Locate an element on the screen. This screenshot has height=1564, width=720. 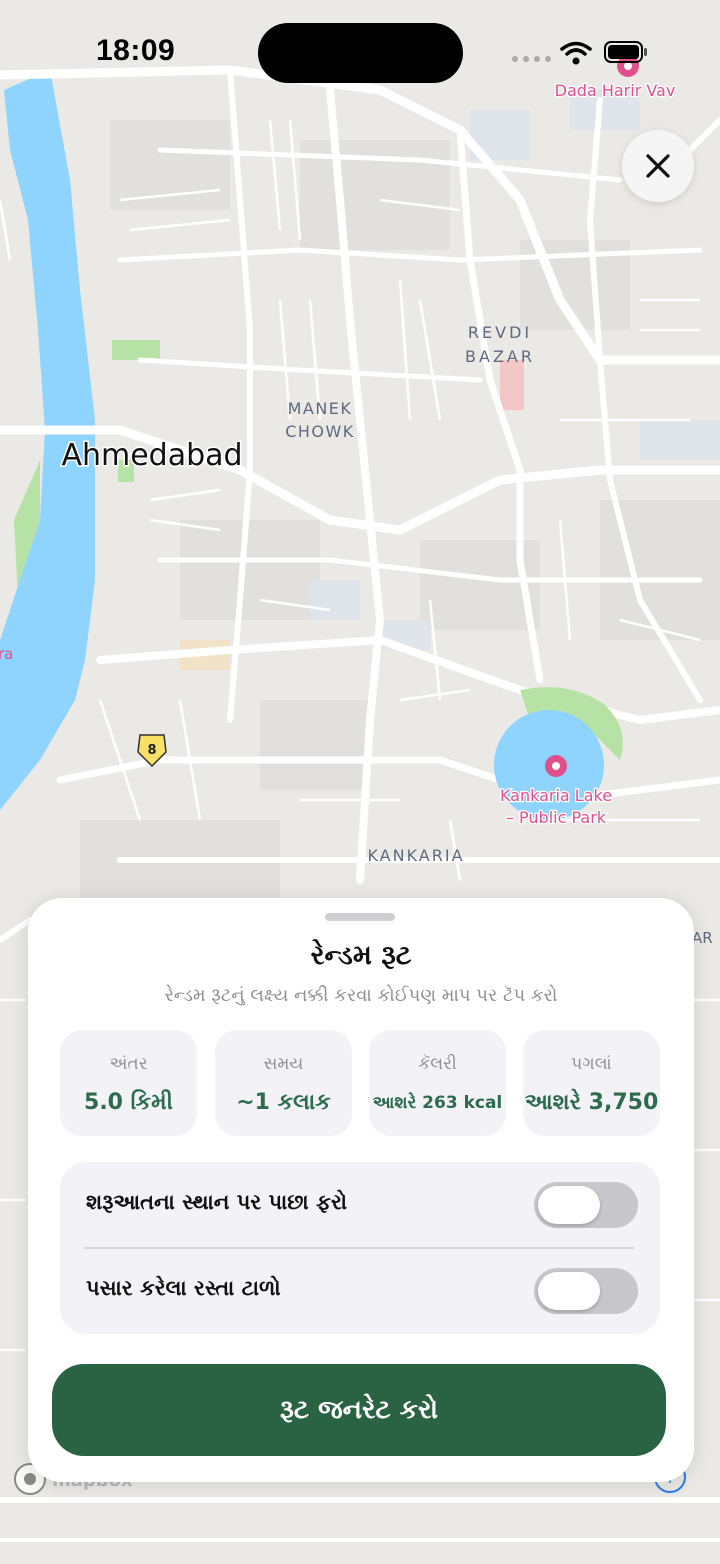
stat-calories-value: આશરે 263 kcal is located at coordinates (437, 1103).